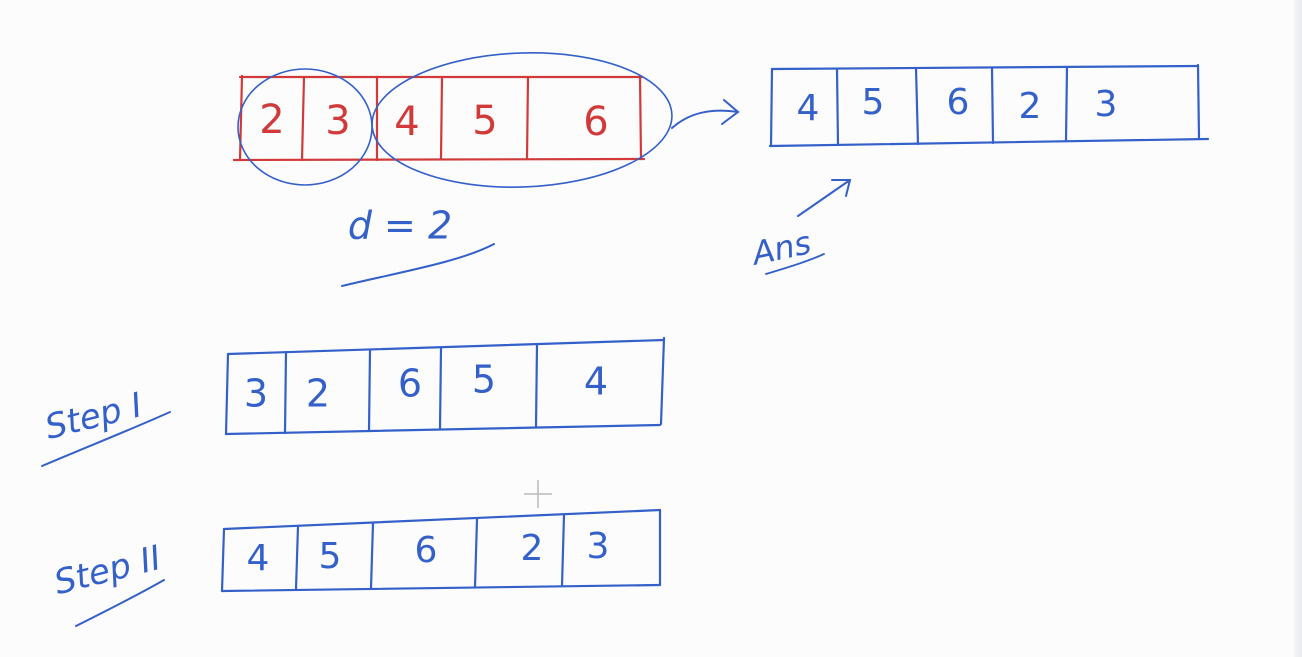 The height and width of the screenshot is (657, 1302). I want to click on step1-array: 3 2 6 5 4, so click(445, 386).